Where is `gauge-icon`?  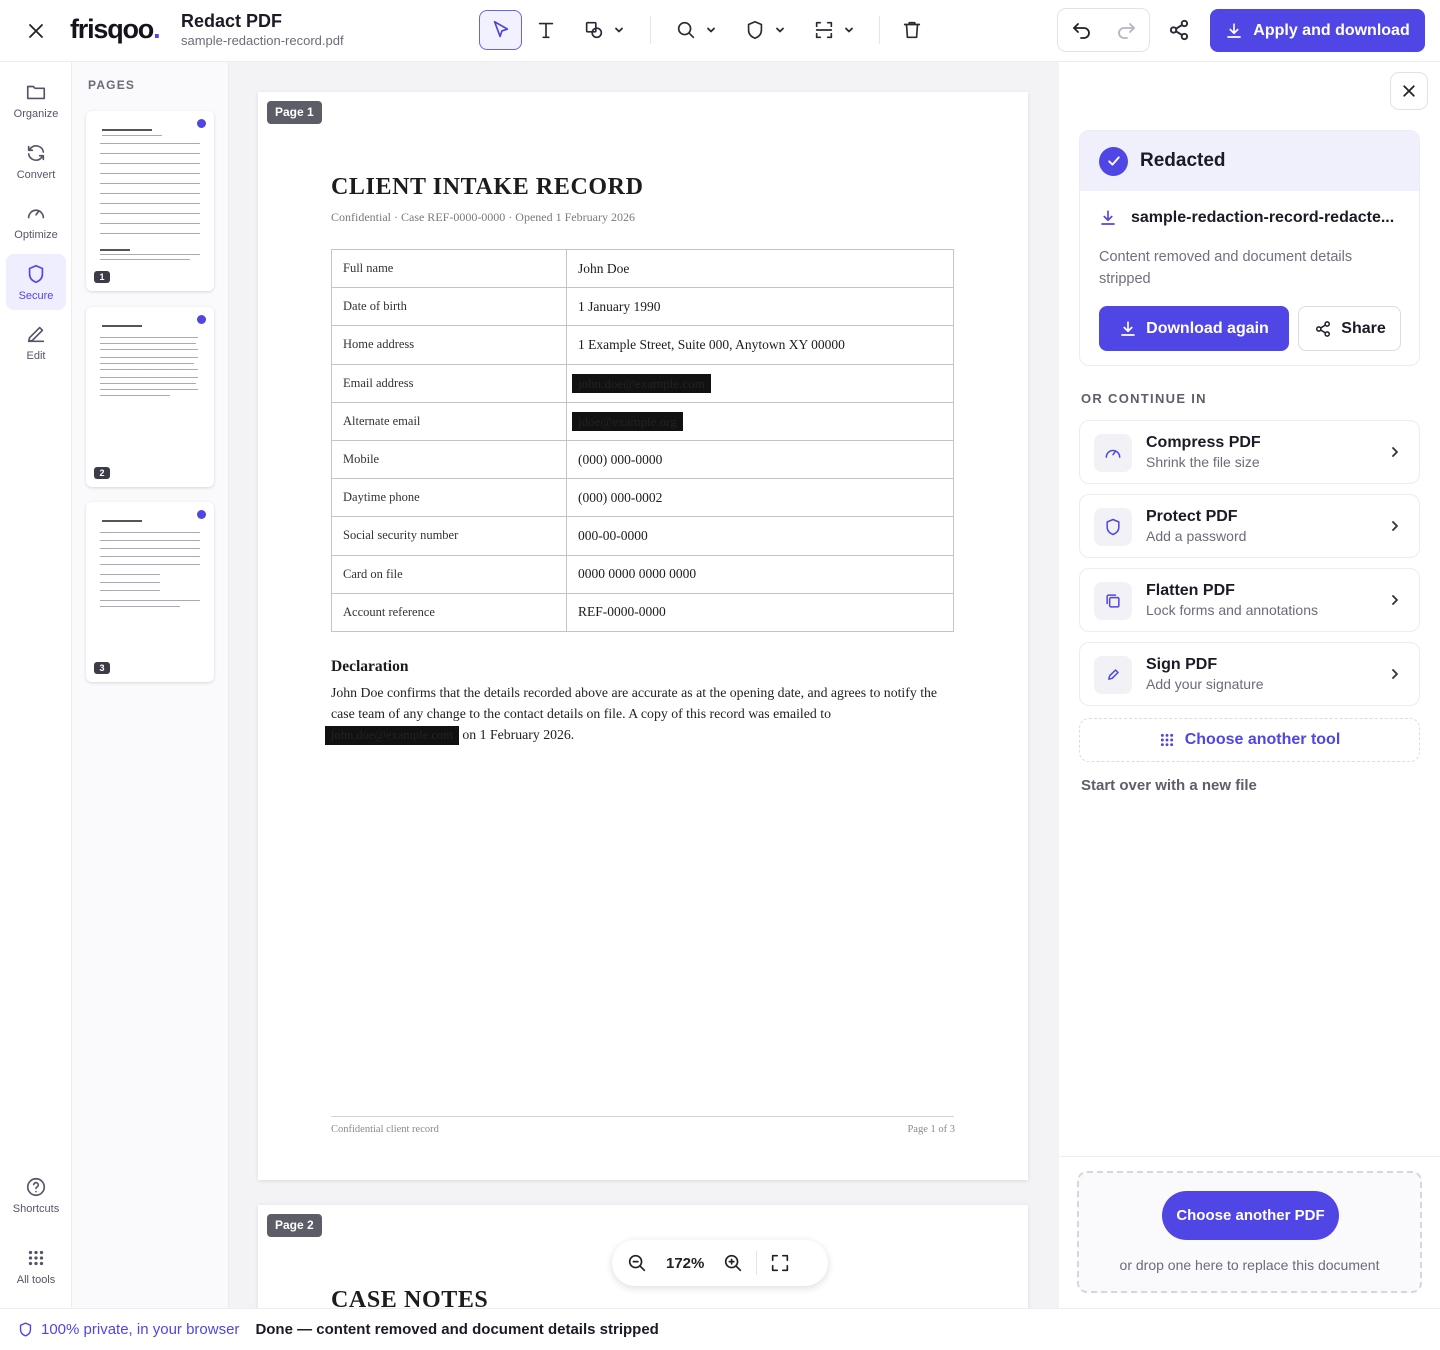 gauge-icon is located at coordinates (36, 213).